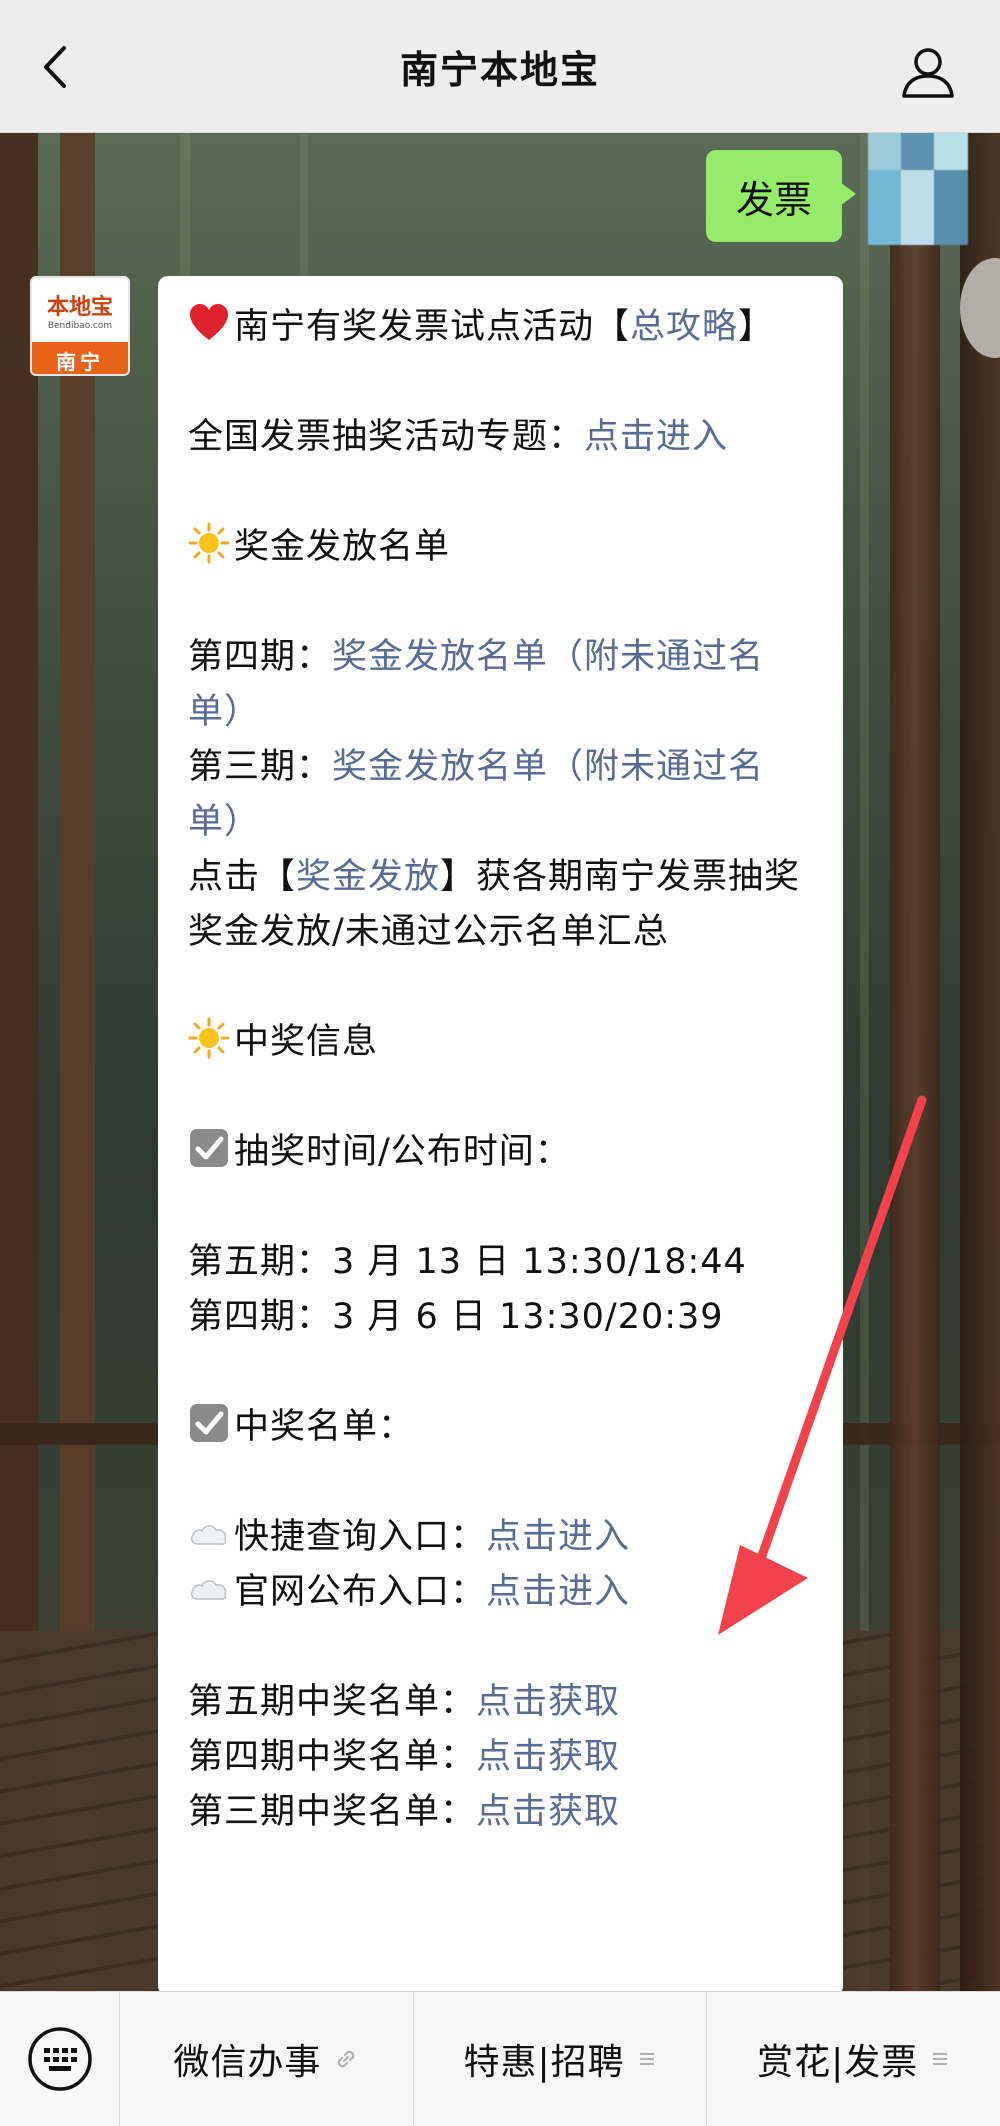  What do you see at coordinates (467, 1262) in the screenshot?
I see `draw-time-period5: 第五期：3 月 13 日 13:30/18:44` at bounding box center [467, 1262].